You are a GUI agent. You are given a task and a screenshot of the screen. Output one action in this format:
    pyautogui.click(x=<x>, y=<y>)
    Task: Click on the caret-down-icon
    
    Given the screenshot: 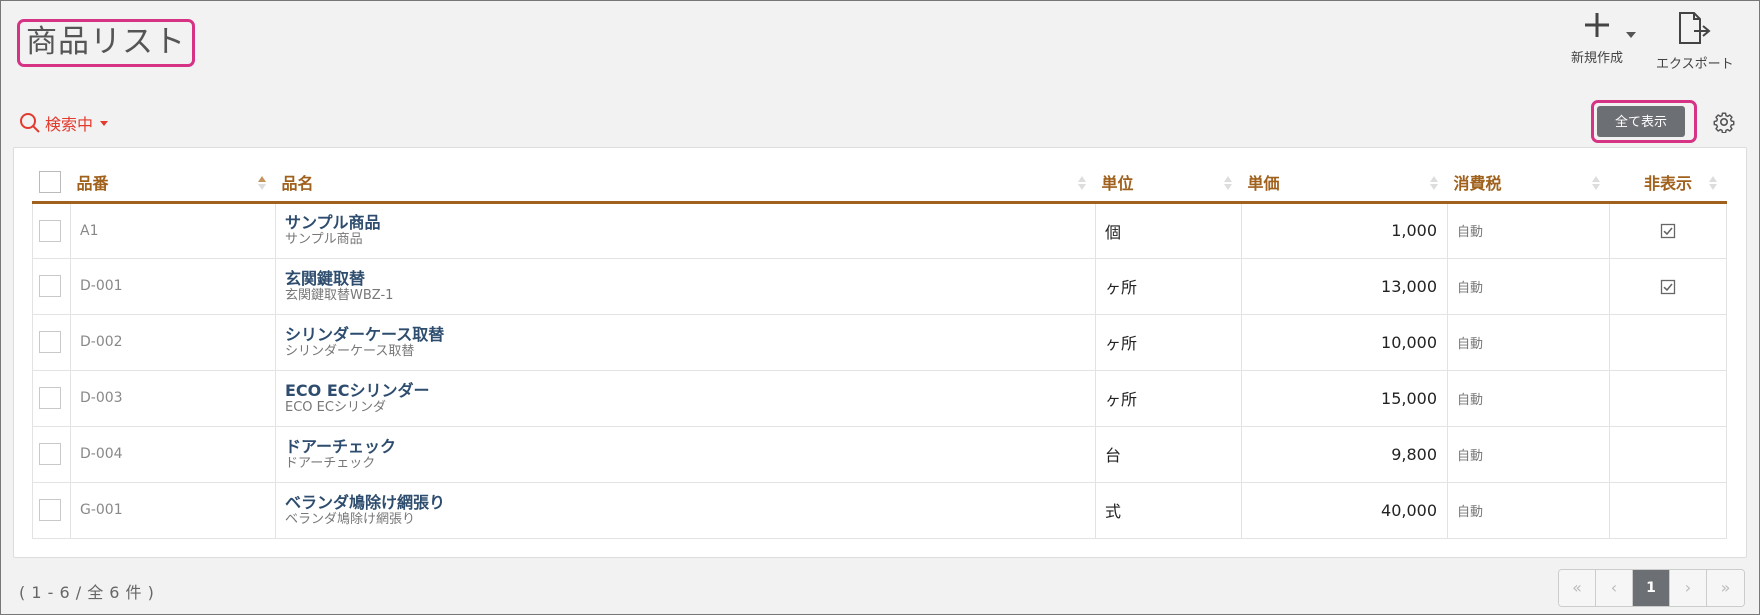 What is the action you would take?
    pyautogui.click(x=104, y=123)
    